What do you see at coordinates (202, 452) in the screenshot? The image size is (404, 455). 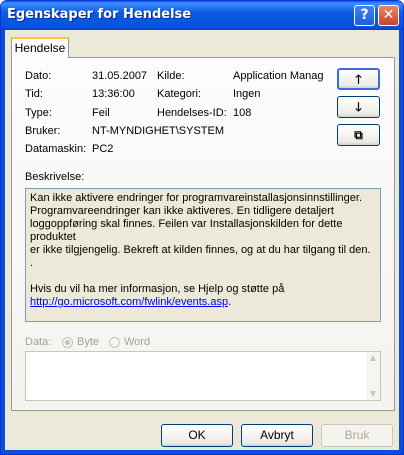 I see `window-bottom-border` at bounding box center [202, 452].